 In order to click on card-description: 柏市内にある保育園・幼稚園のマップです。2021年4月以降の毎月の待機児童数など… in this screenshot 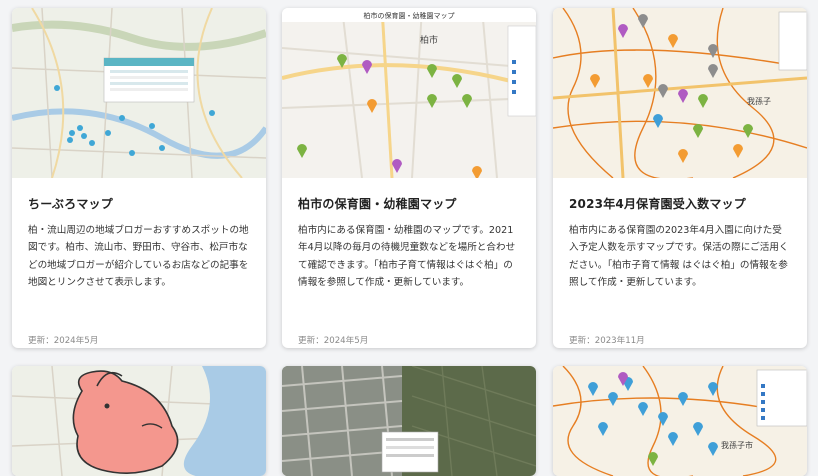, I will do `click(407, 256)`.